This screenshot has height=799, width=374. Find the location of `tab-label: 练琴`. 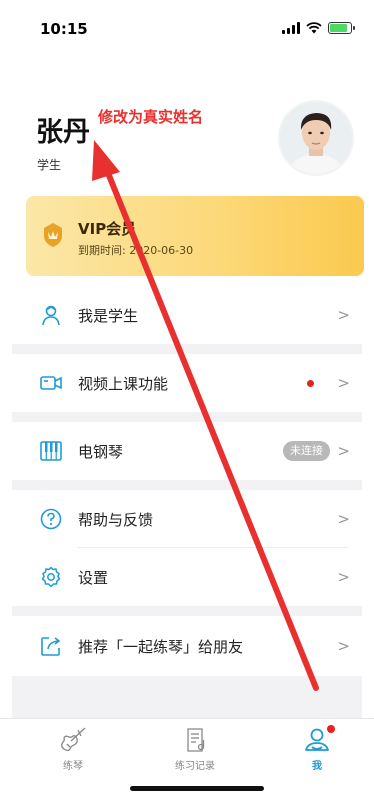

tab-label: 练琴 is located at coordinates (73, 766).